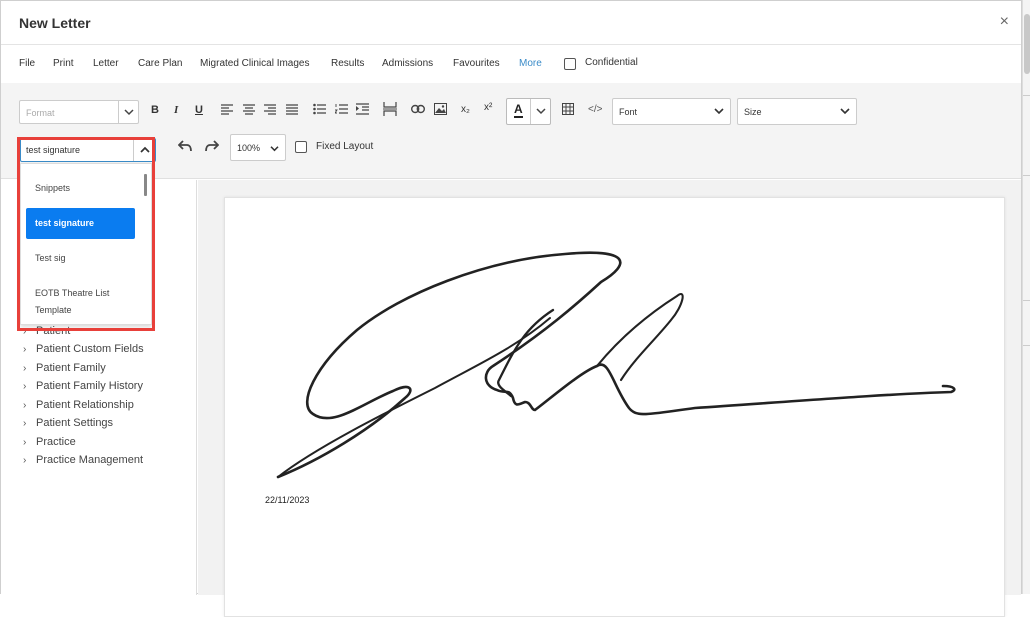 This screenshot has width=1030, height=617. I want to click on tree-item-patient-relationship: › Patient Relationship, so click(78, 405).